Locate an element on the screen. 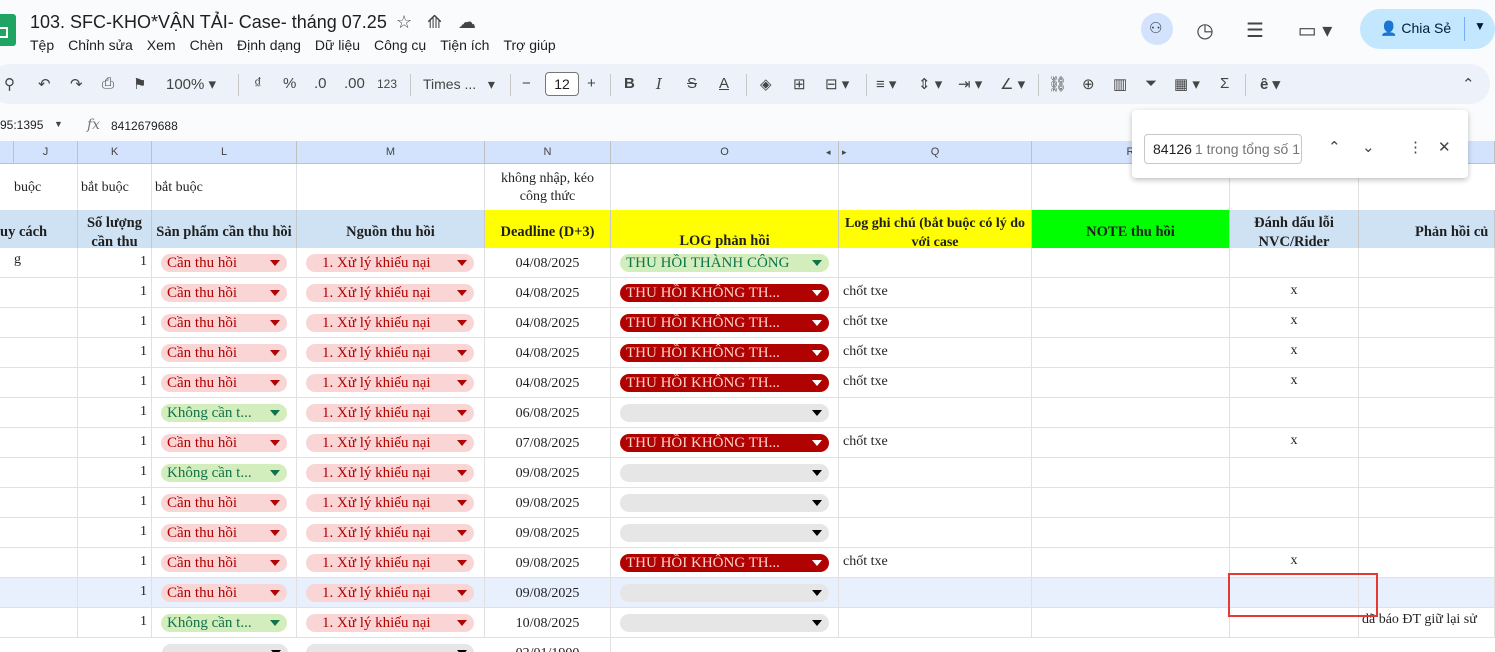 The width and height of the screenshot is (1495, 652). menu-help: Trợ giúp is located at coordinates (529, 45).